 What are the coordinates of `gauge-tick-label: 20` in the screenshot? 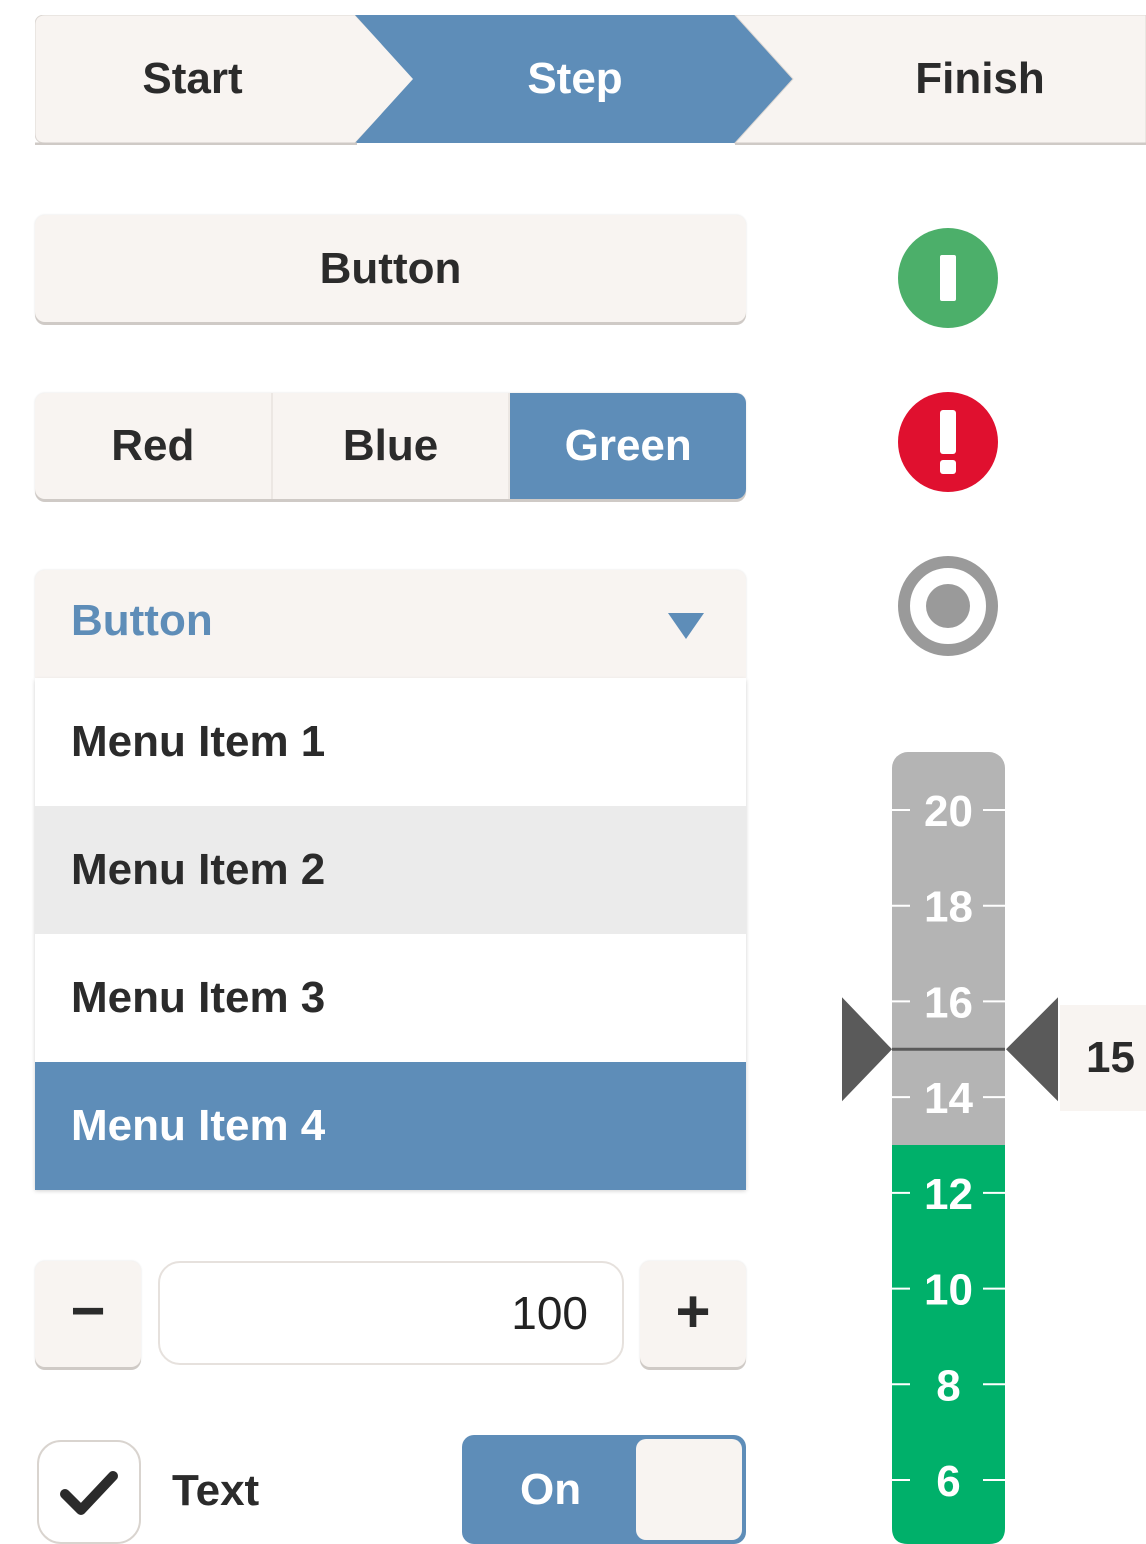 It's located at (948, 811).